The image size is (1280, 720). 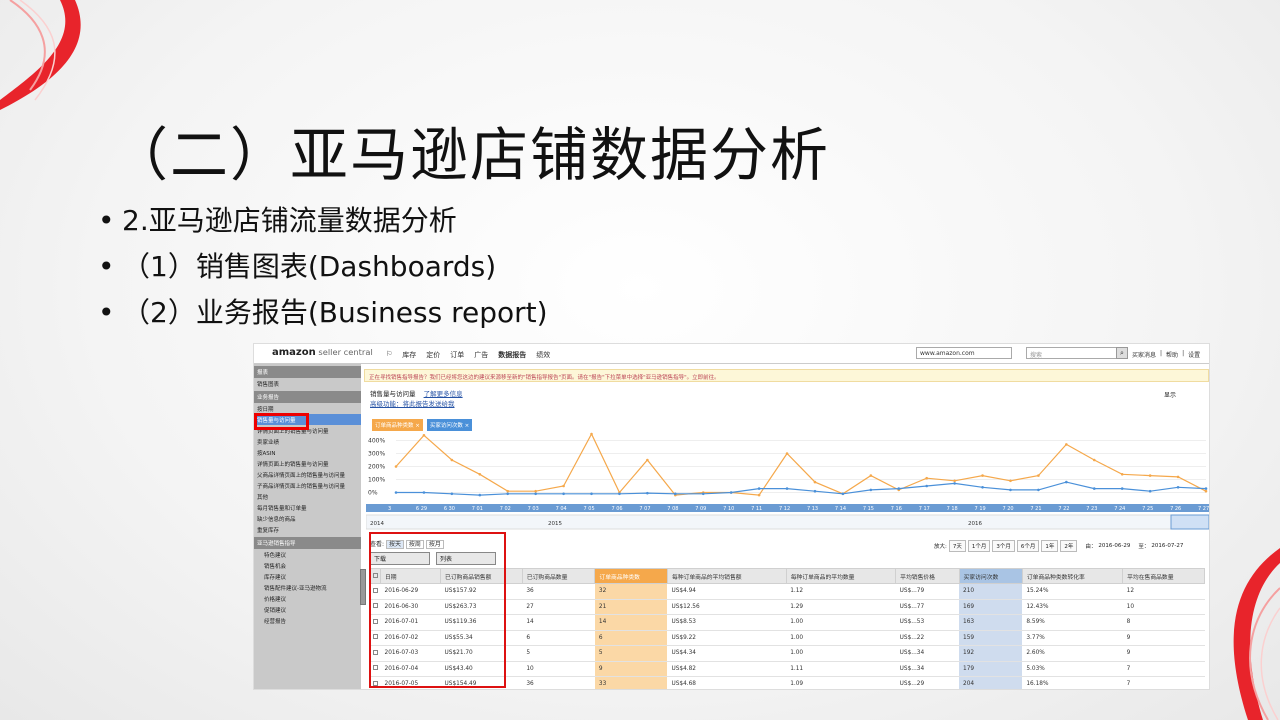 What do you see at coordinates (728, 509) in the screenshot?
I see `x-tick-label: 7 10` at bounding box center [728, 509].